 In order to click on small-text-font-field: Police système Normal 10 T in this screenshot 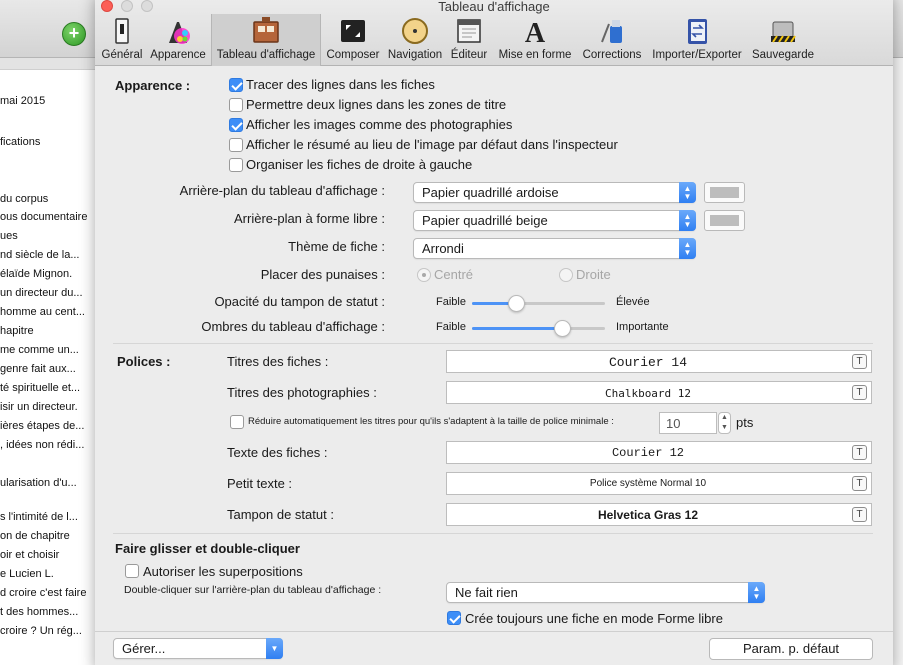, I will do `click(659, 483)`.